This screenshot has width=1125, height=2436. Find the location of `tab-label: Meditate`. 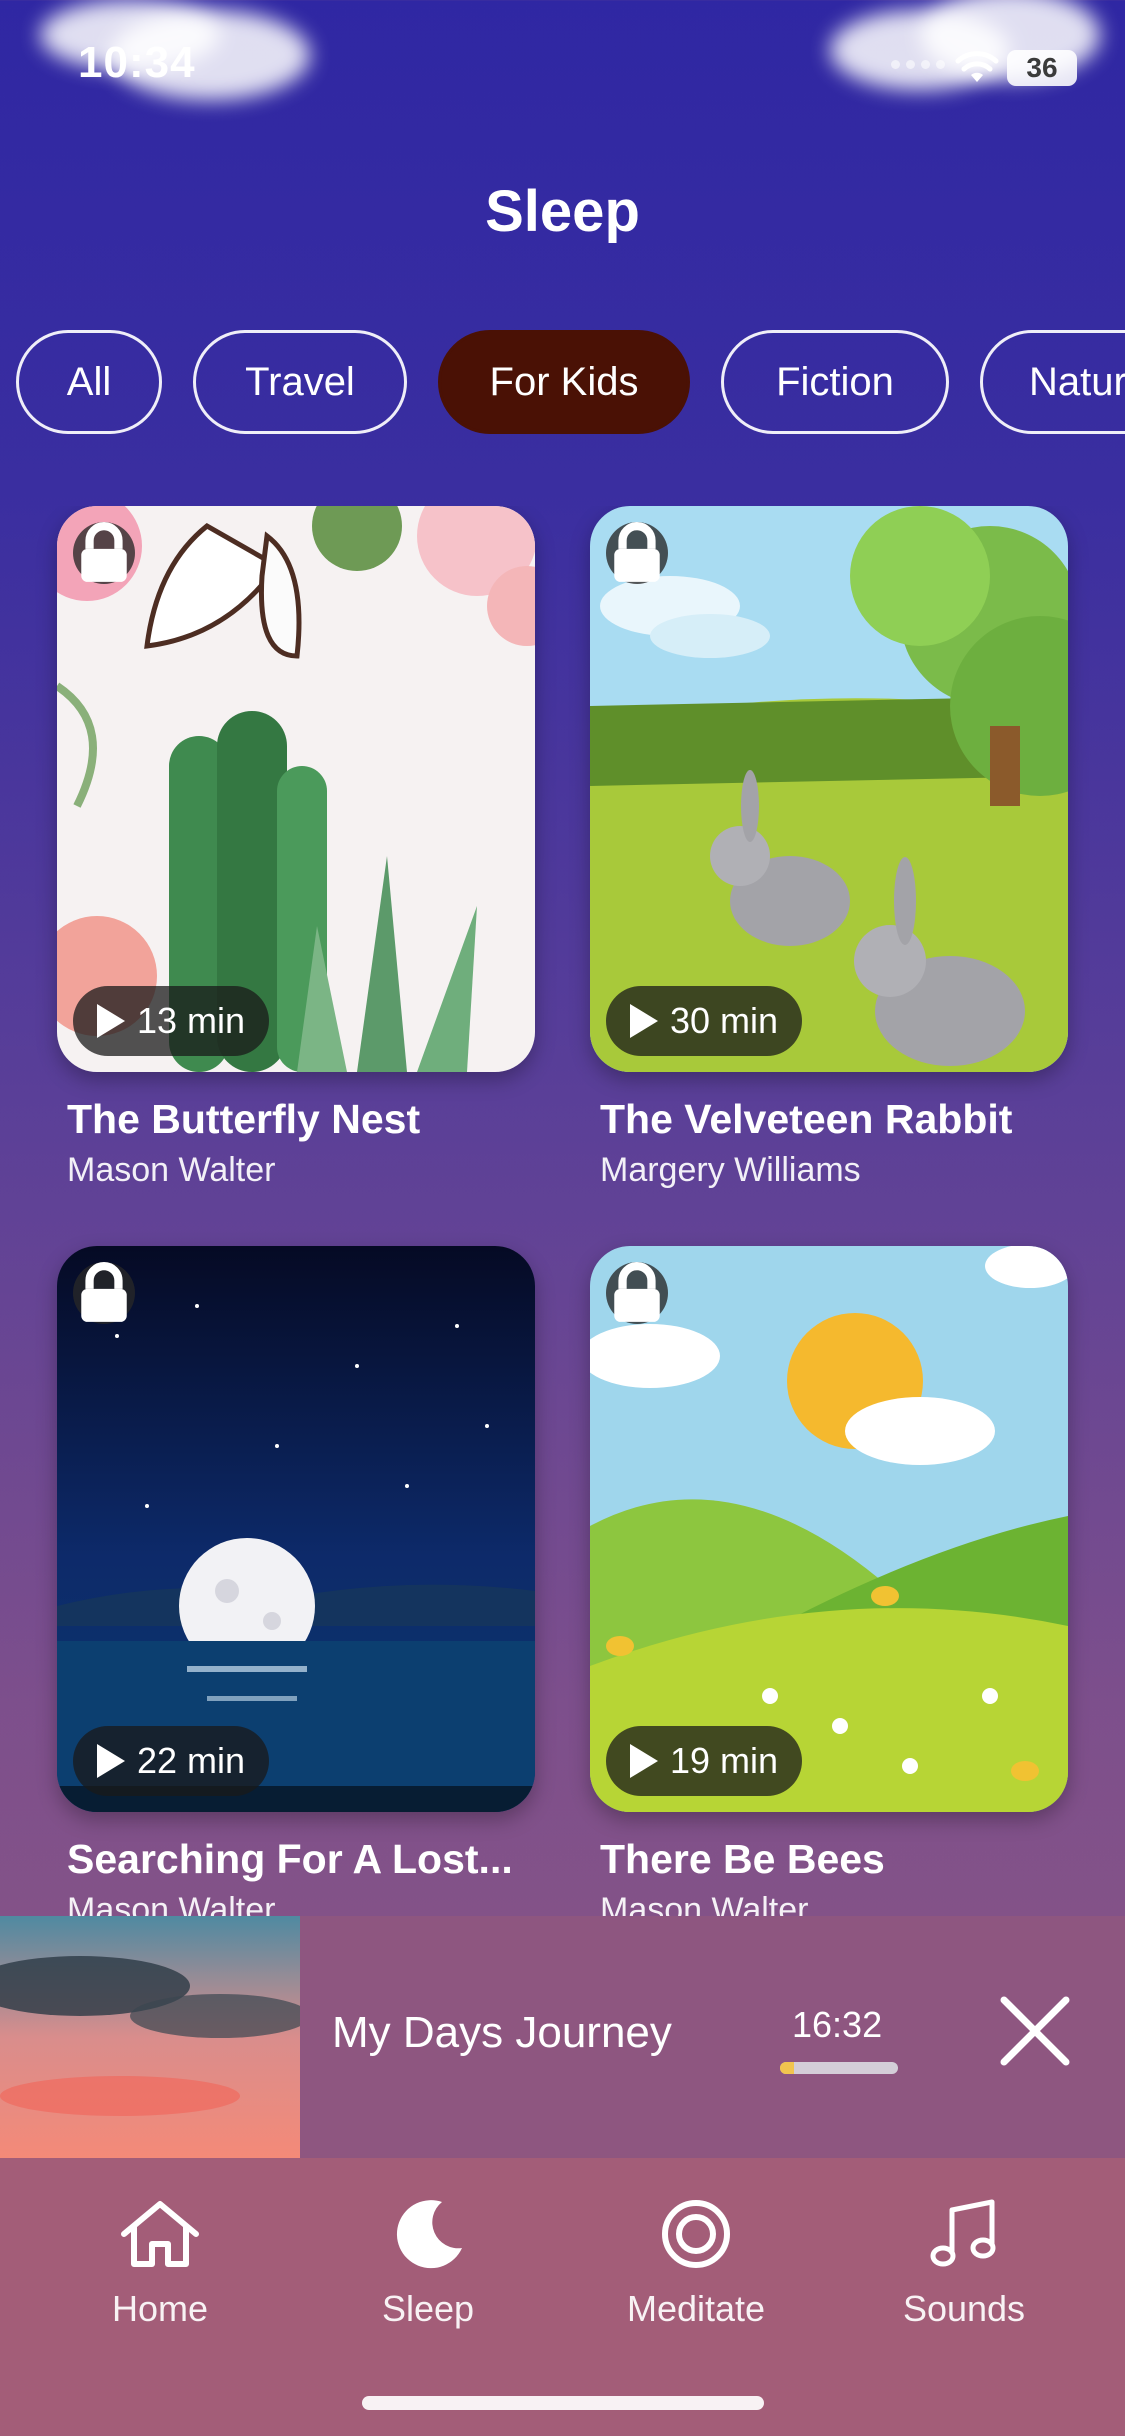

tab-label: Meditate is located at coordinates (696, 2308).